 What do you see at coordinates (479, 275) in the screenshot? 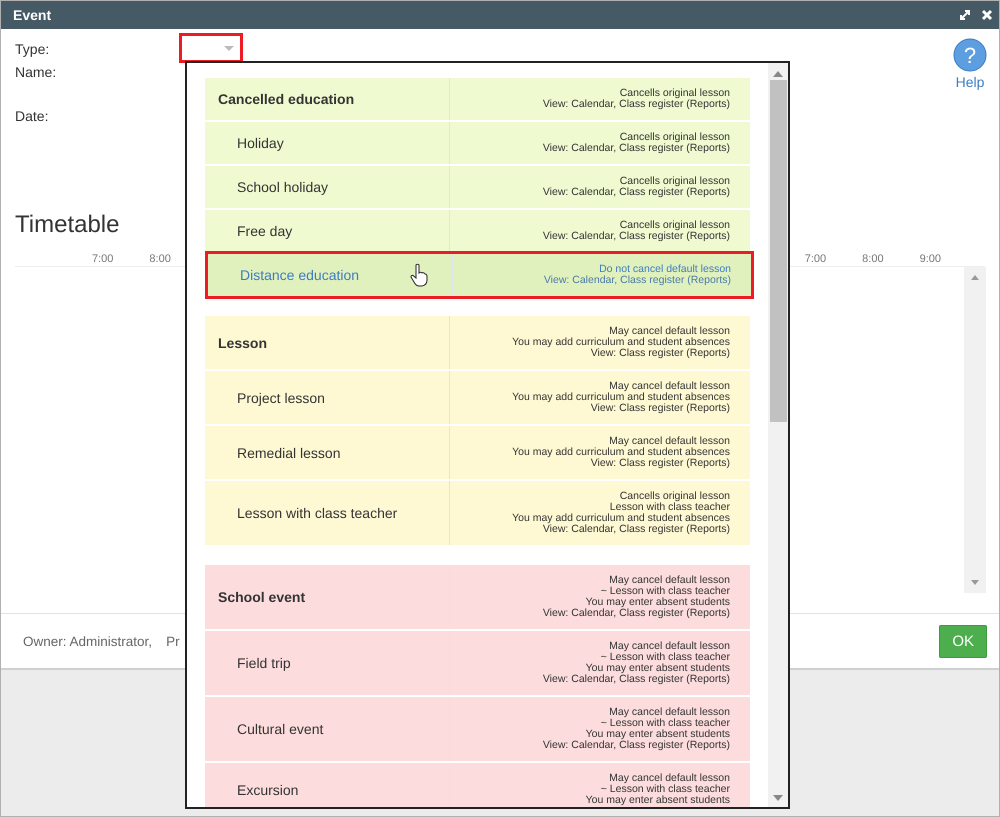
I see `option-row: Distance education Do not cancel default lesson View: Calendar, Class register (Reports)` at bounding box center [479, 275].